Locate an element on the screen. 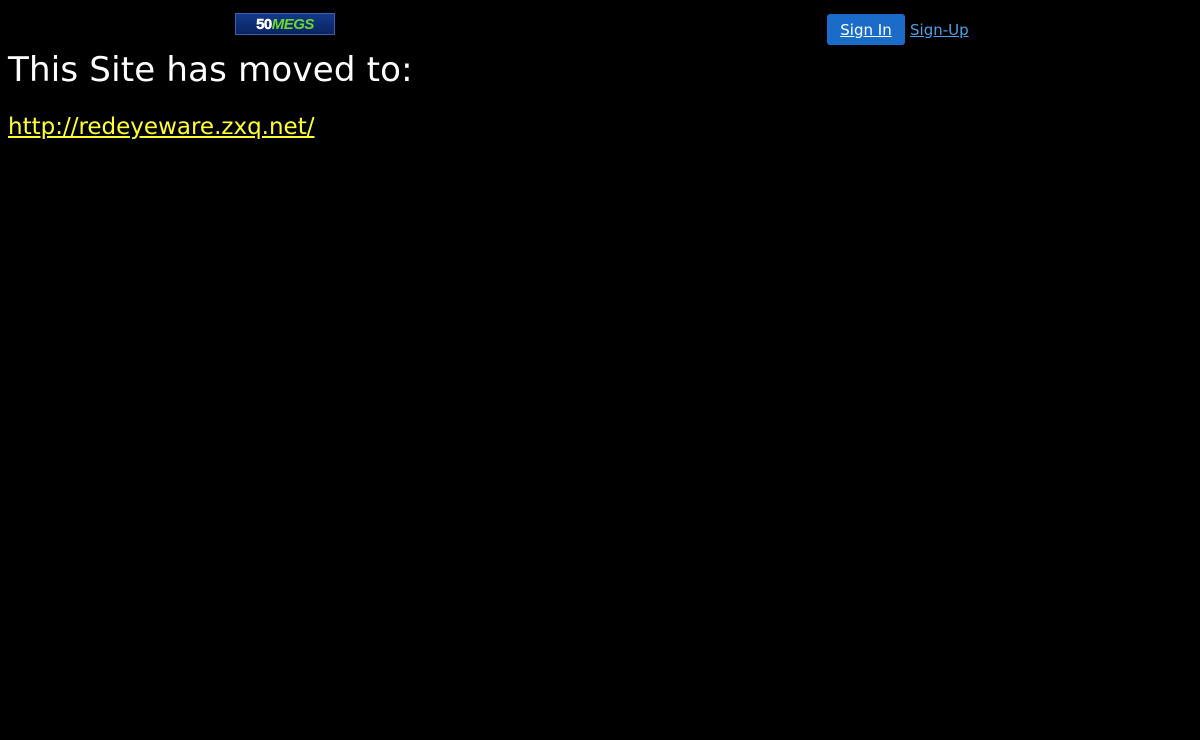 This screenshot has width=1200, height=740. auth-controls: Sign In Sign-Up is located at coordinates (898, 29).